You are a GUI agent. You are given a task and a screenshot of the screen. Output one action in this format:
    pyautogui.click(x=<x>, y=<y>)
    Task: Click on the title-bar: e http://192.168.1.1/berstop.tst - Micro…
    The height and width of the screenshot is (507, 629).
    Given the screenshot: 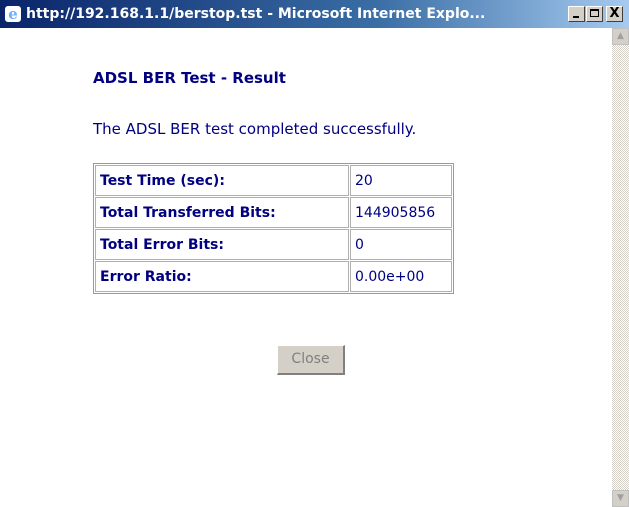 What is the action you would take?
    pyautogui.click(x=314, y=14)
    